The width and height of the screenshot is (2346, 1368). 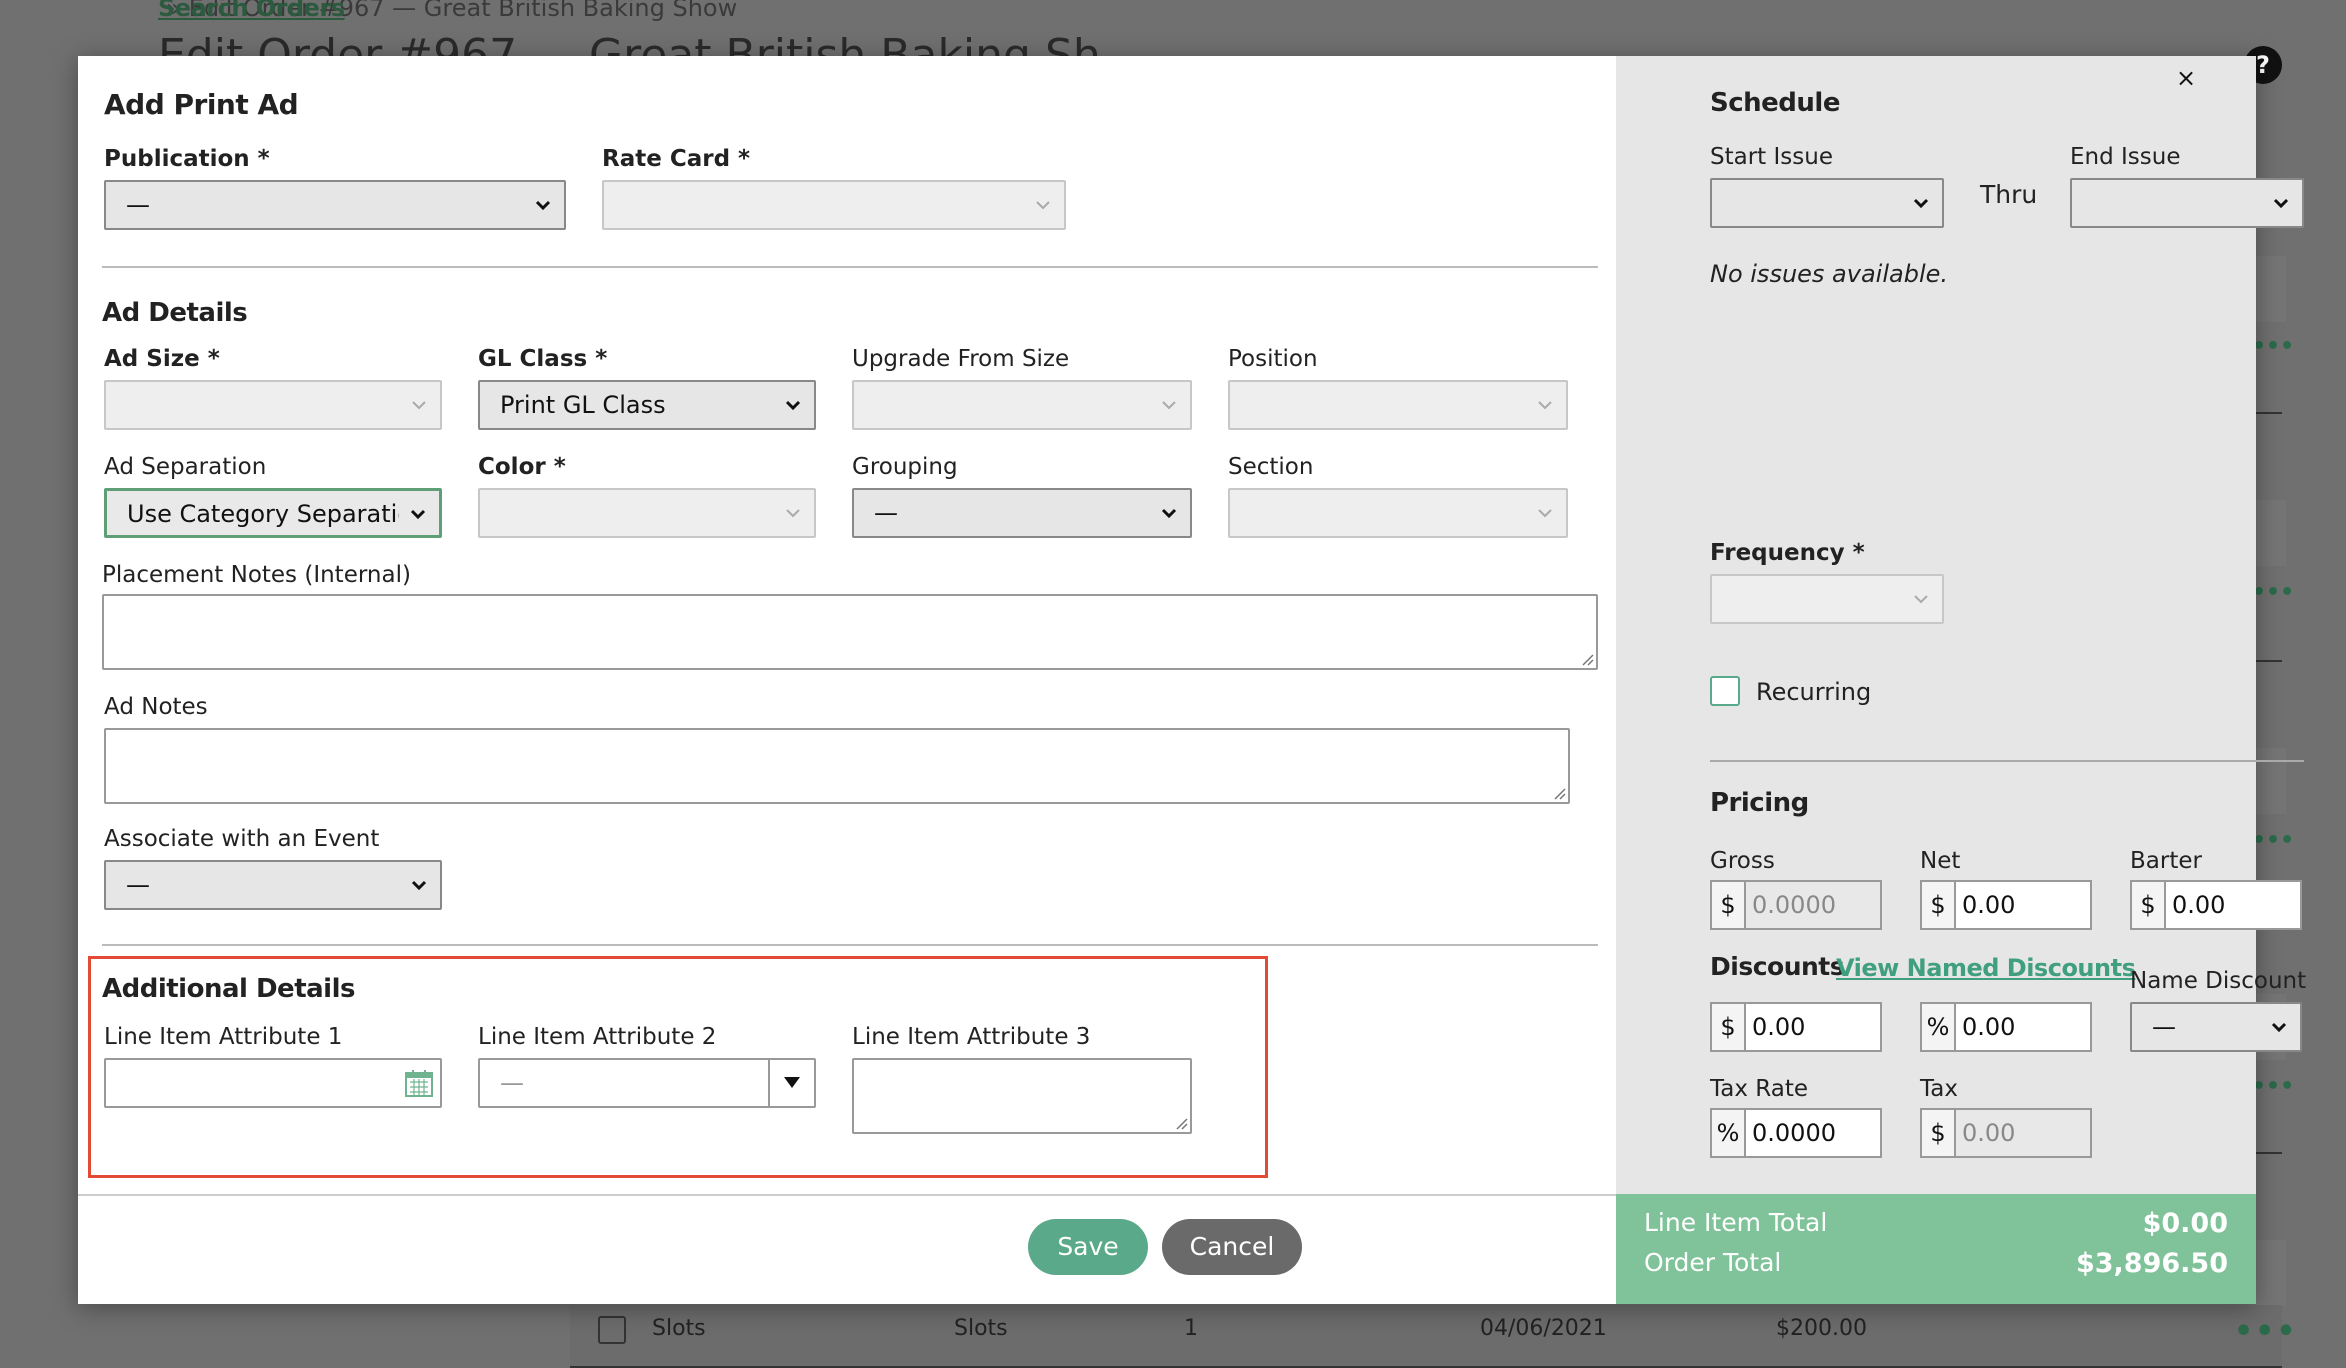 What do you see at coordinates (1713, 1262) in the screenshot?
I see `order-total-label: Order Total` at bounding box center [1713, 1262].